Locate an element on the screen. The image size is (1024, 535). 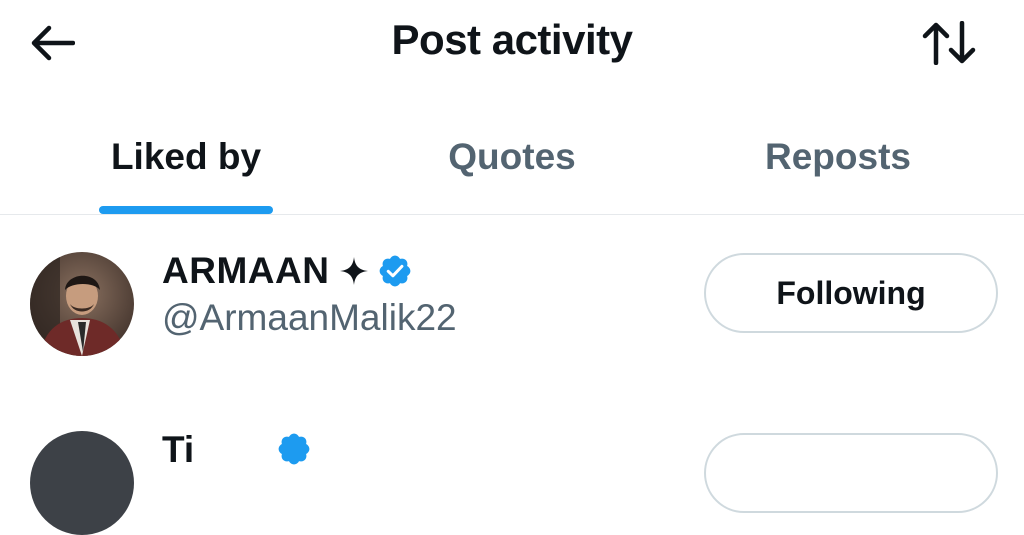
sort-button is located at coordinates (949, 43).